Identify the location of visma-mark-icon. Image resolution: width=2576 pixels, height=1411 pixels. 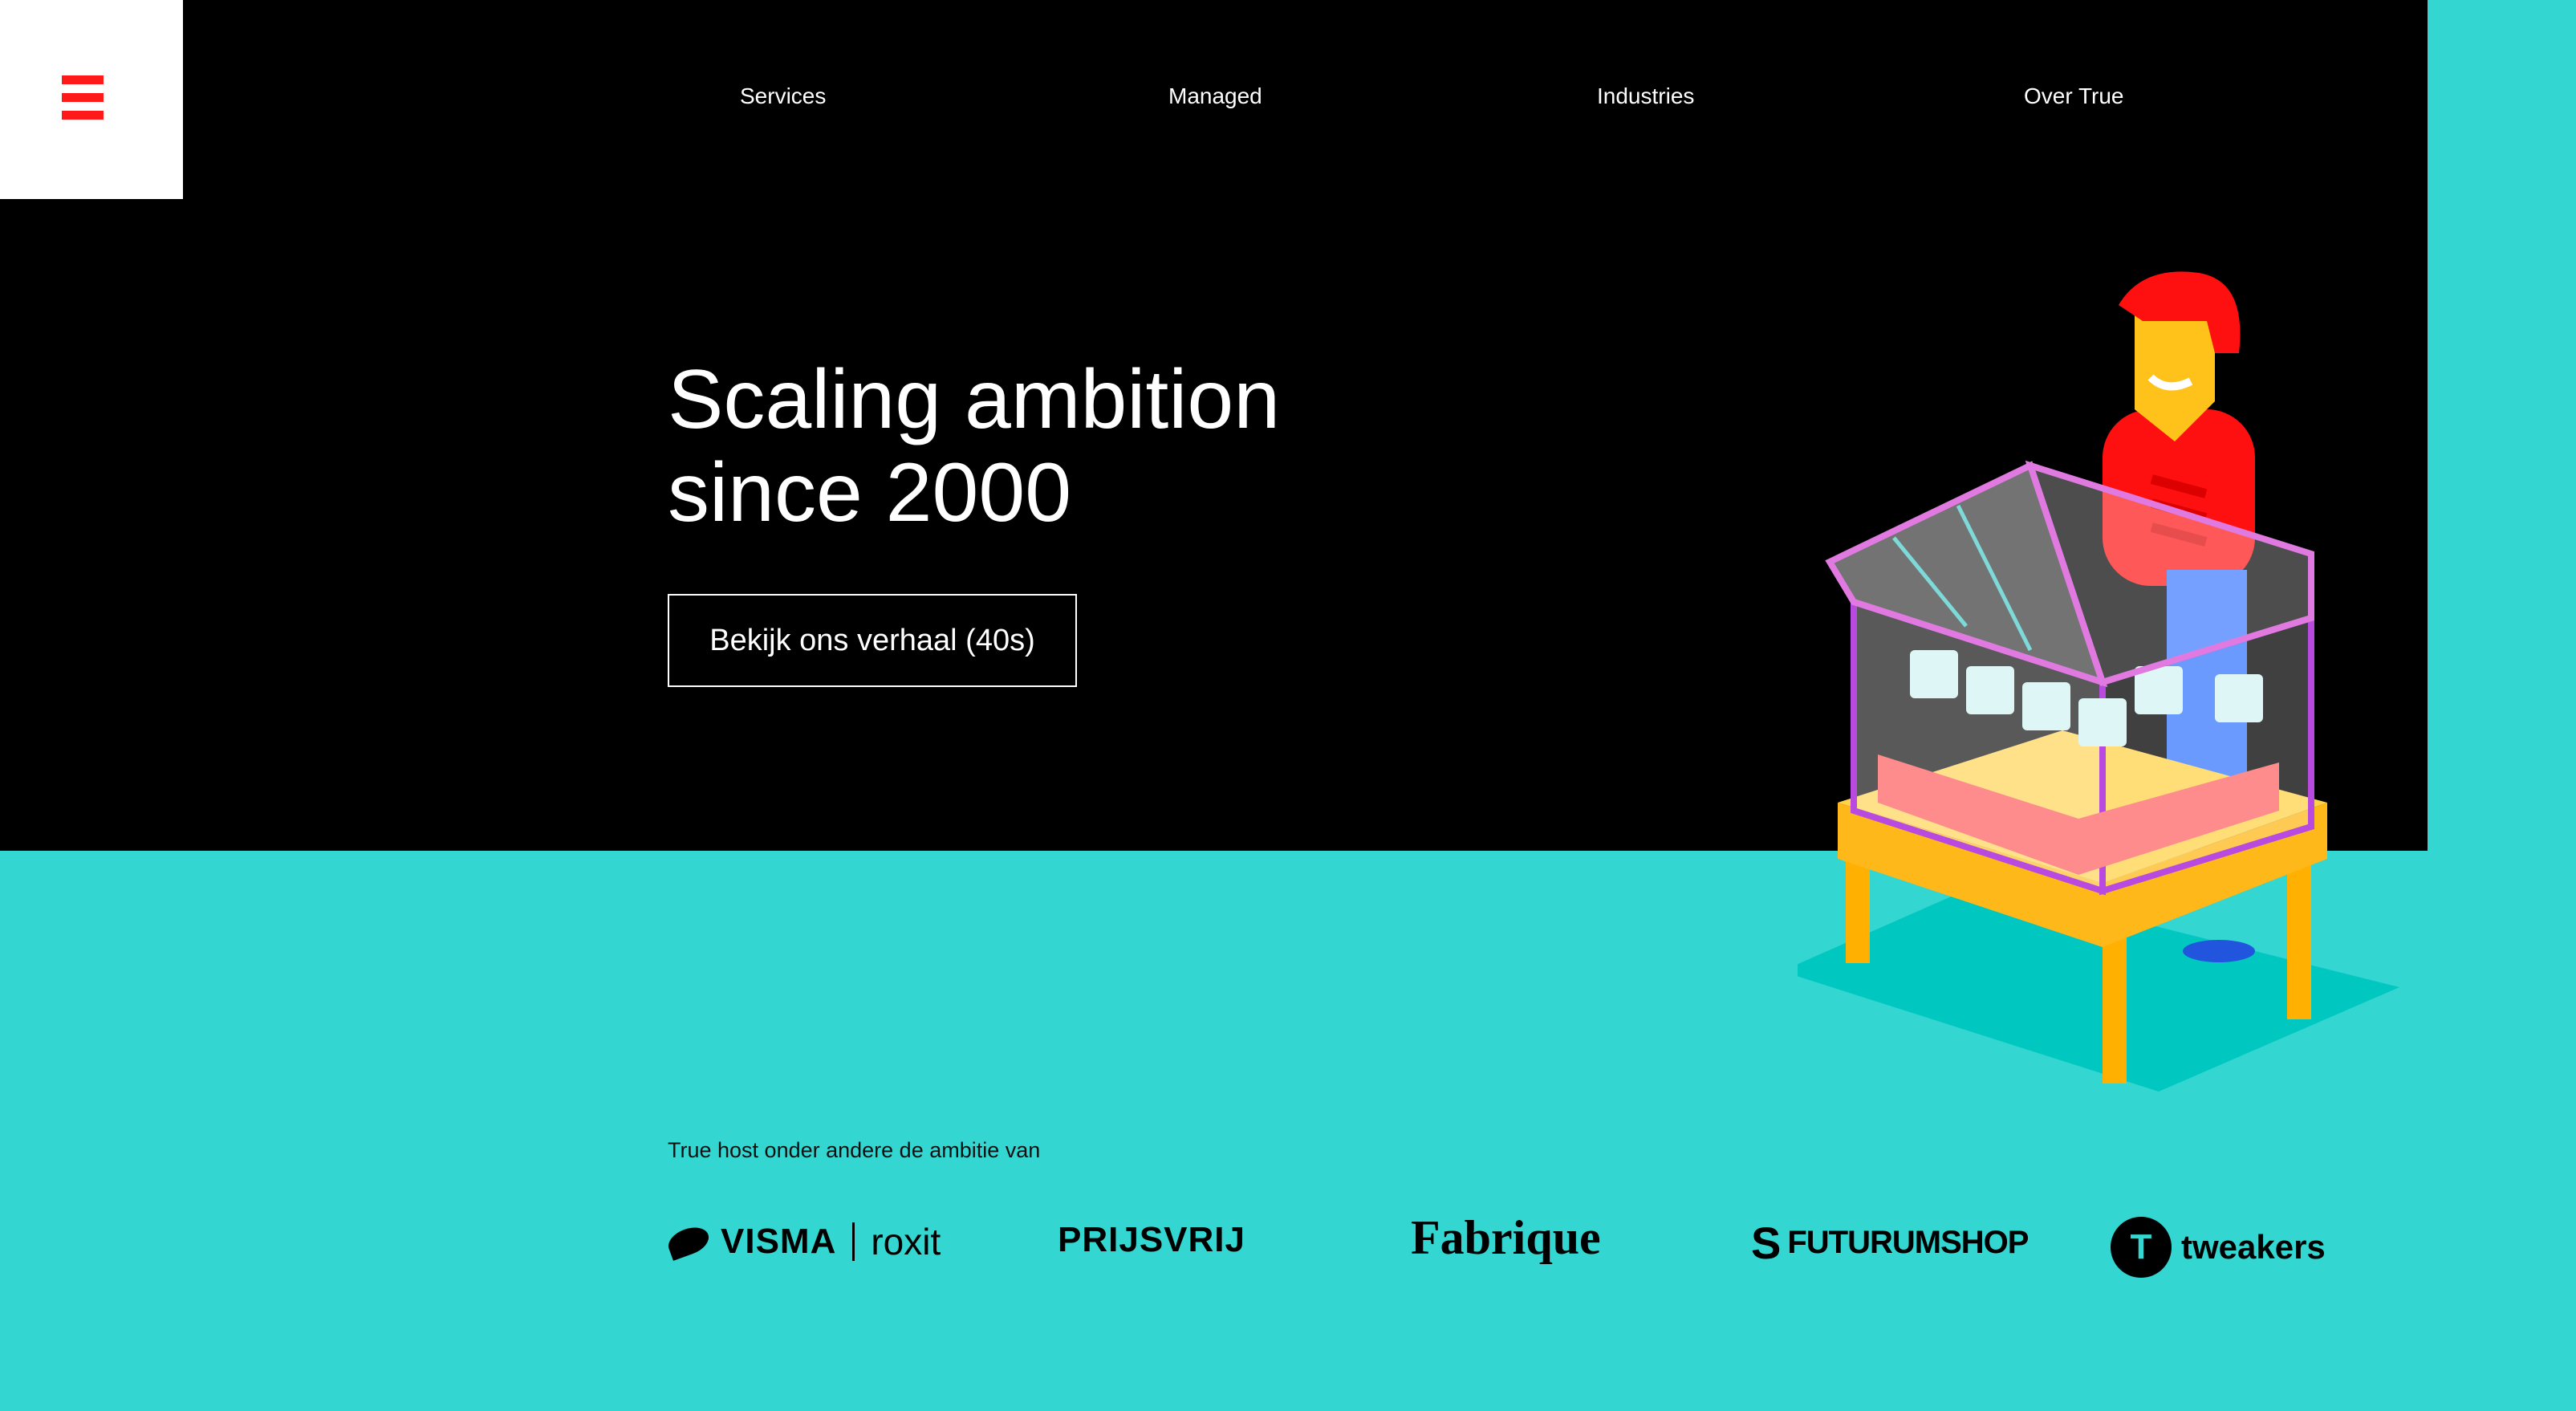
(688, 1241).